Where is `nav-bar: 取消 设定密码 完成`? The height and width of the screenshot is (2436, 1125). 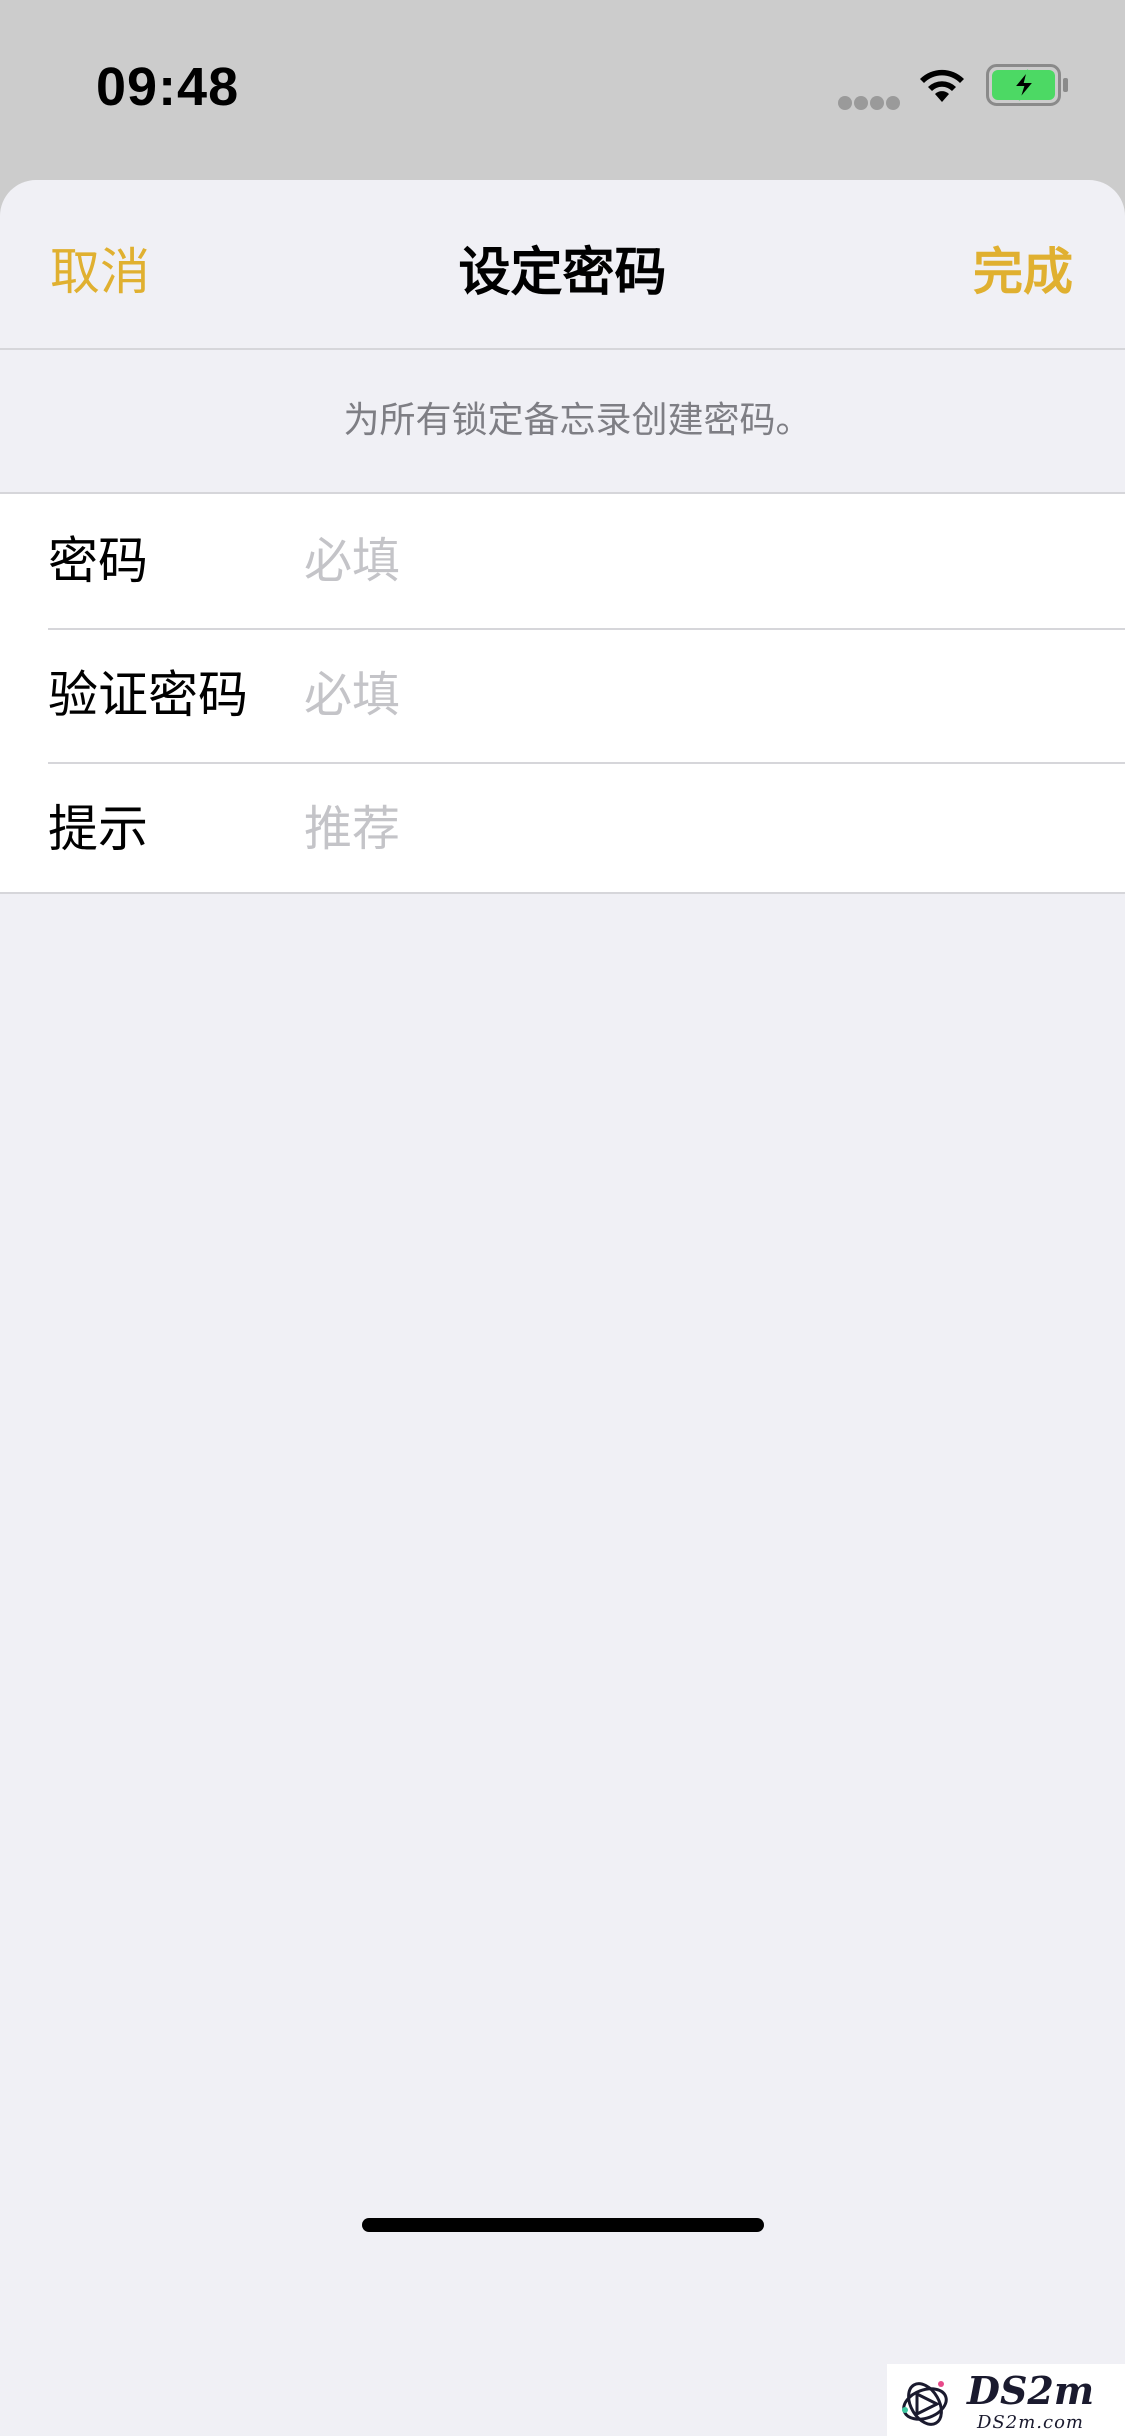
nav-bar: 取消 设定密码 完成 is located at coordinates (562, 265).